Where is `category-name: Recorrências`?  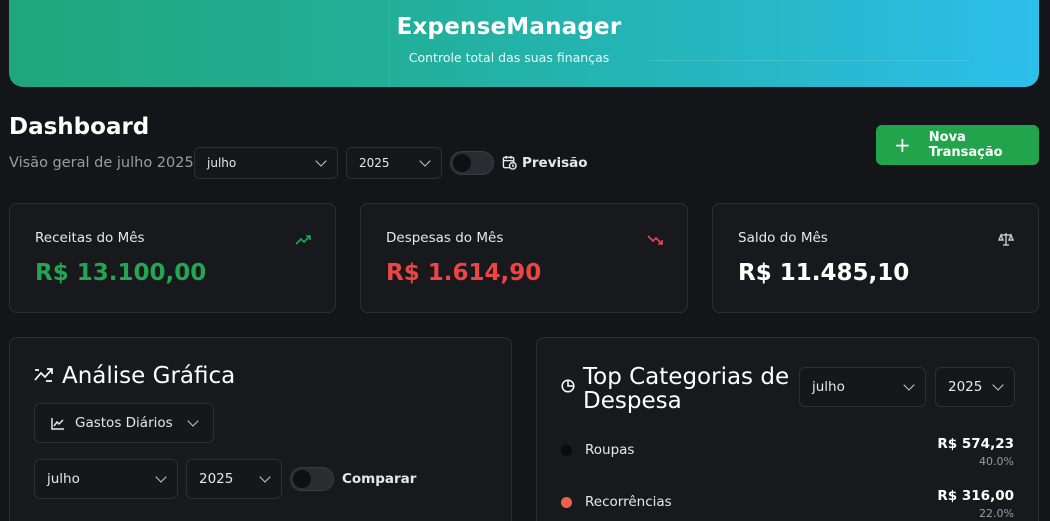 category-name: Recorrências is located at coordinates (628, 502).